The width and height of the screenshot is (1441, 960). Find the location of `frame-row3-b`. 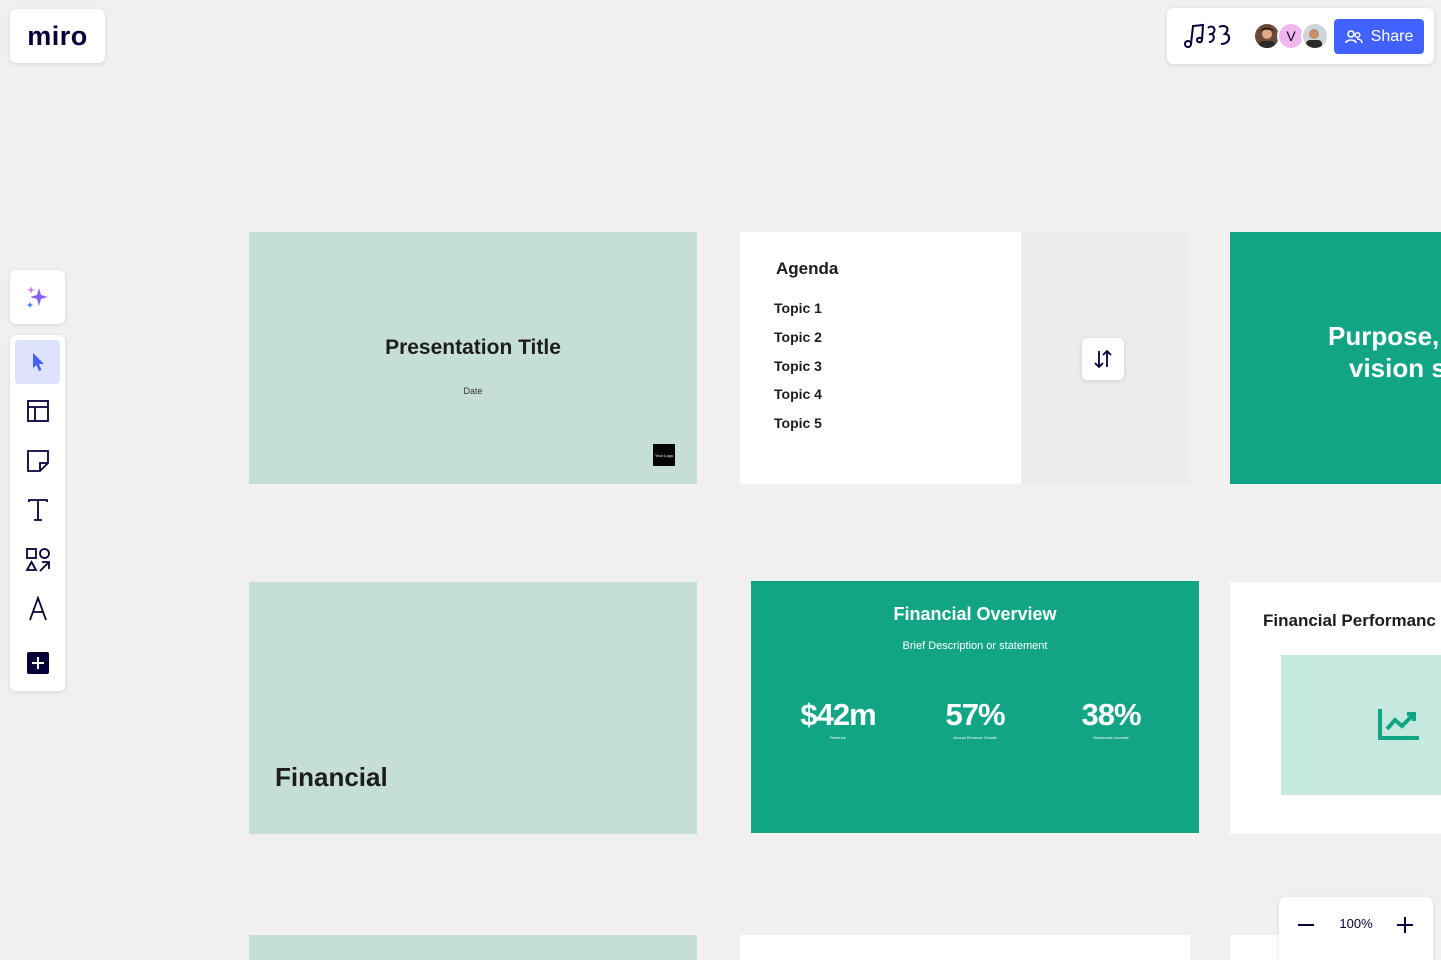

frame-row3-b is located at coordinates (965, 947).